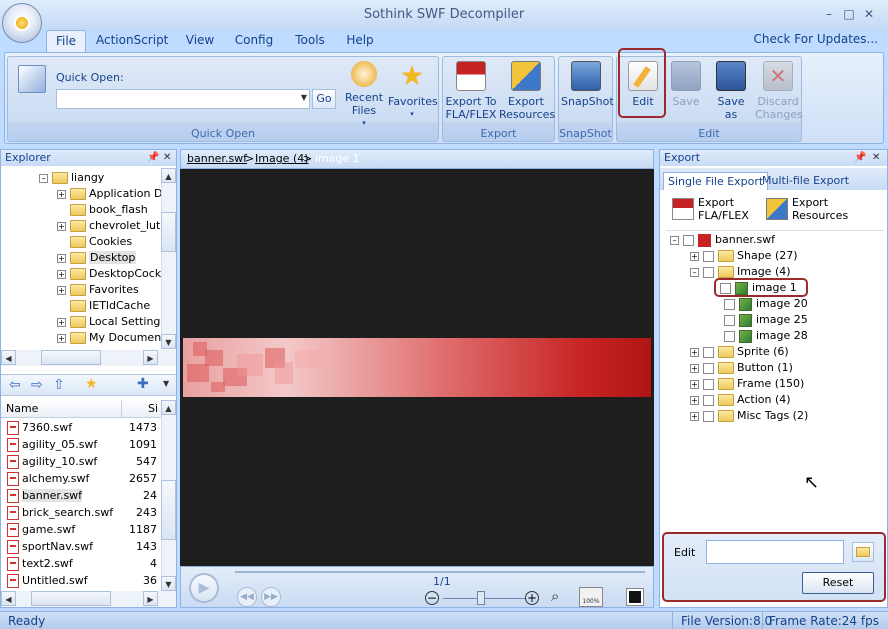 Image resolution: width=888 pixels, height=629 pixels. What do you see at coordinates (109, 338) in the screenshot?
I see `tree-node: + My Documen` at bounding box center [109, 338].